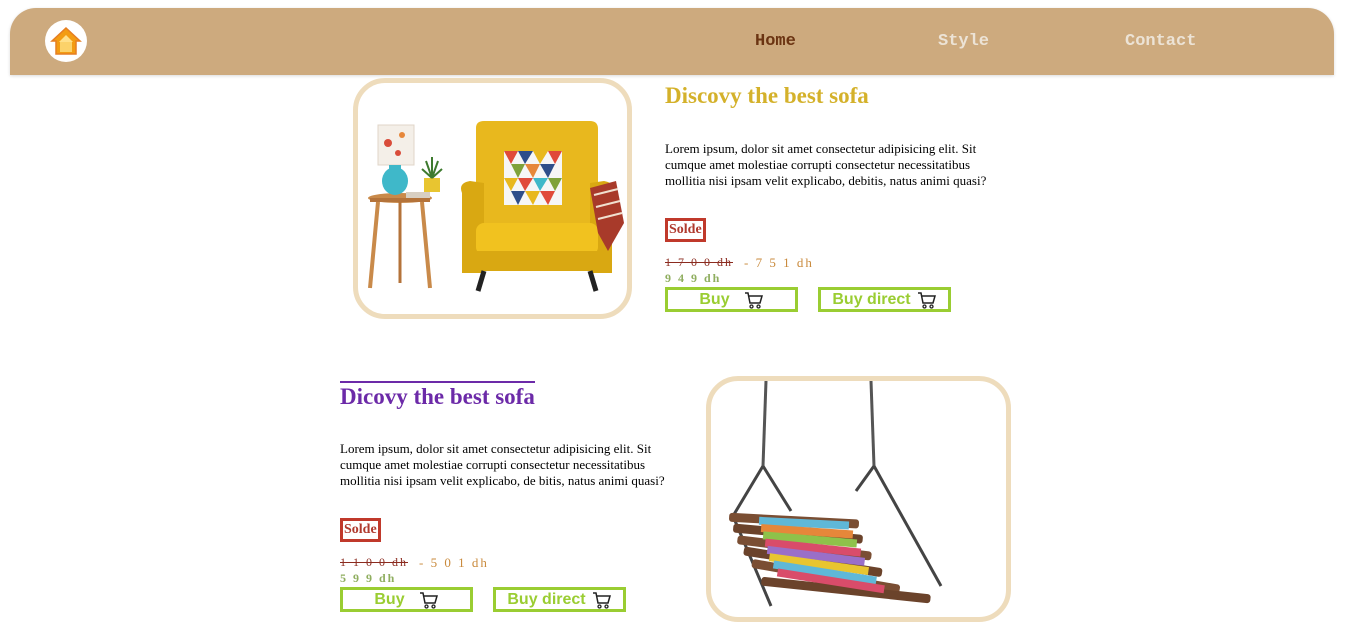 The width and height of the screenshot is (1353, 622). Describe the element at coordinates (454, 562) in the screenshot. I see `discount-amount: - 5 0 1 dh` at that location.